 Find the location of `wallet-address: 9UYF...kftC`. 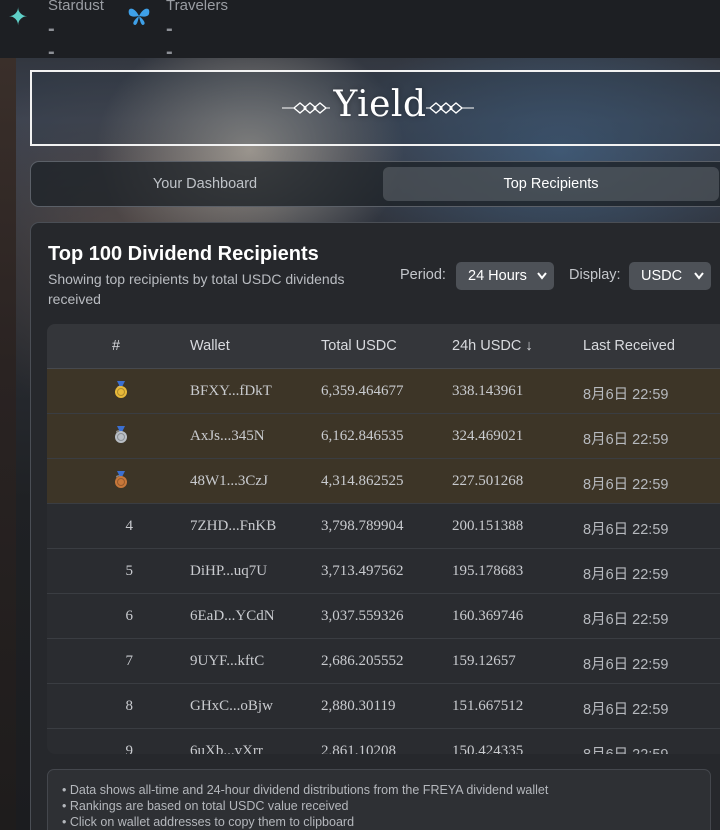

wallet-address: 9UYF...kftC is located at coordinates (227, 661).